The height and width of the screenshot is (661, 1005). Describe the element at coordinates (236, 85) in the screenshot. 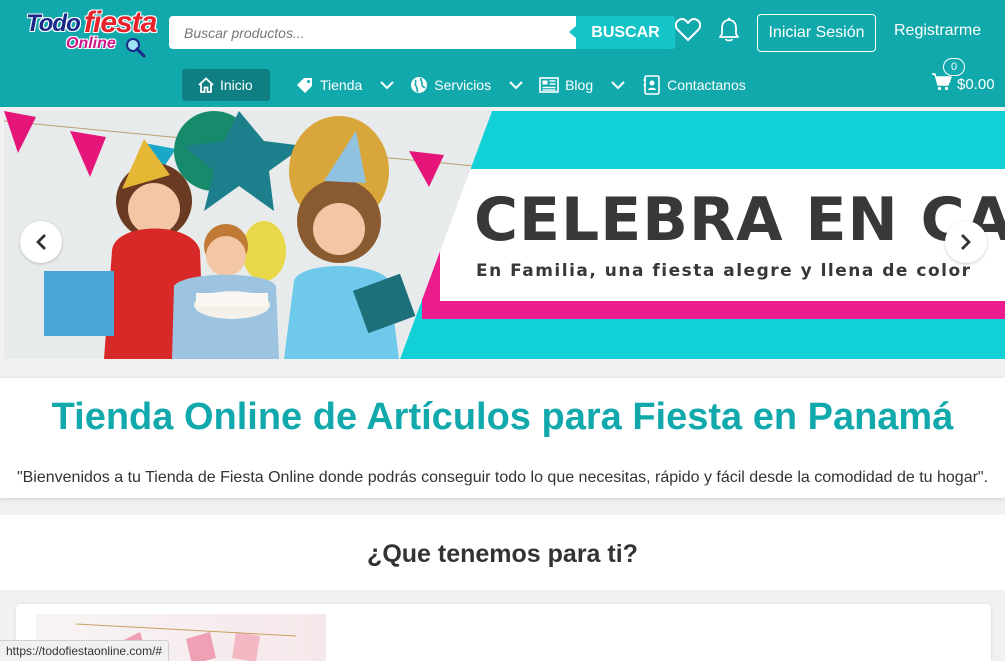

I see `nav-item-label: Inicio` at that location.